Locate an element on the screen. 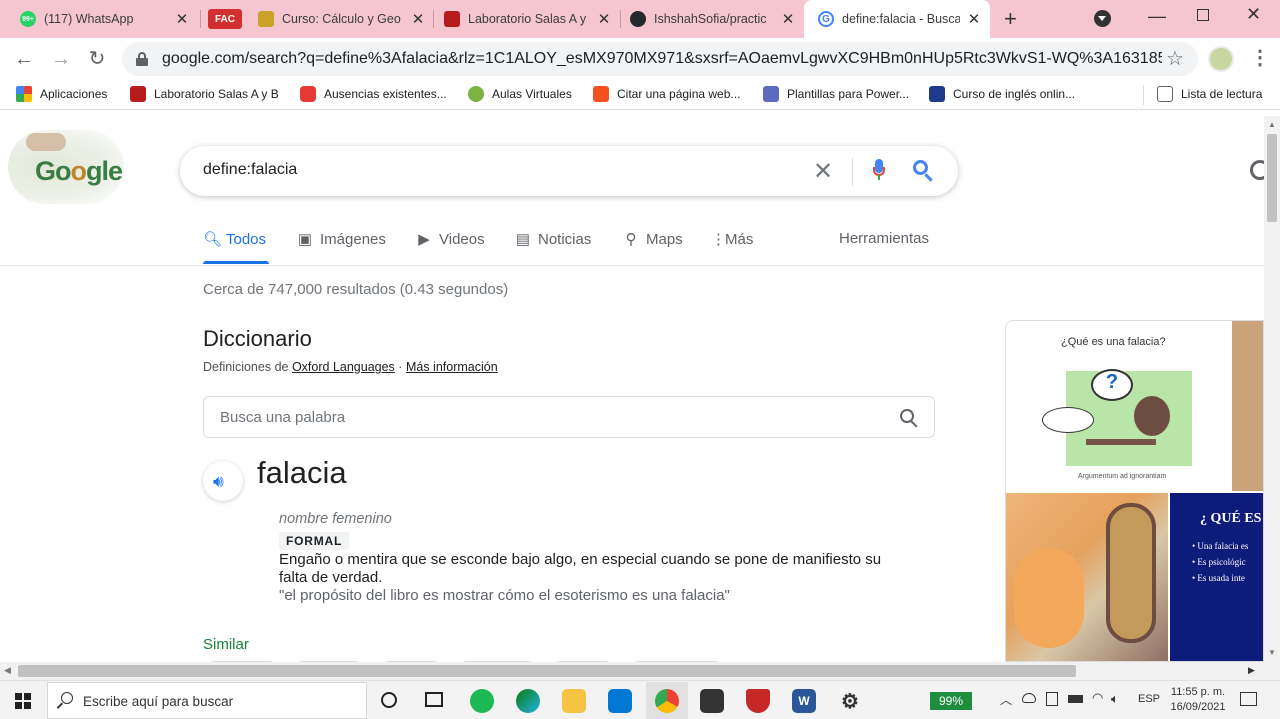 This screenshot has width=1280, height=719. tab-mas: ⋮ Más is located at coordinates (732, 239).